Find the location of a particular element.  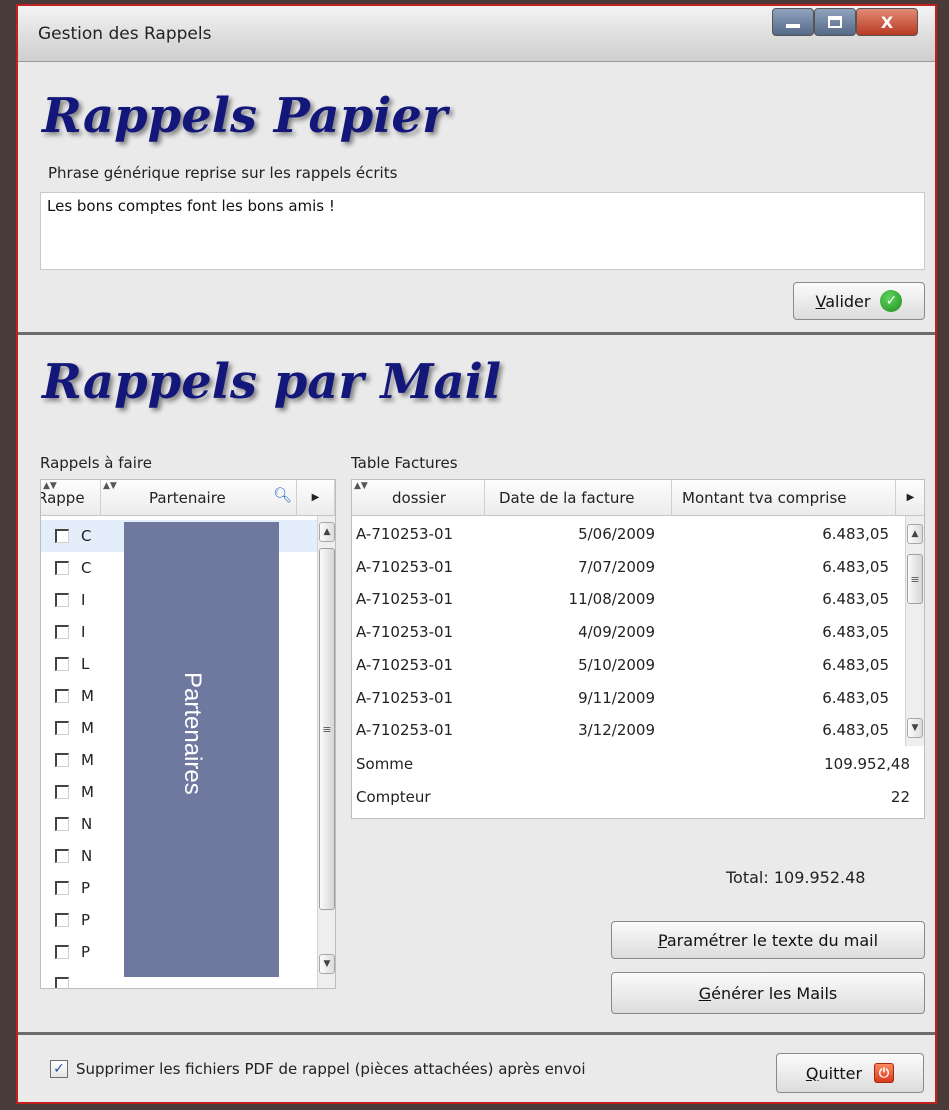

table-row: A-710253-01 11/08/2009 6.483,05 is located at coordinates (628, 599).